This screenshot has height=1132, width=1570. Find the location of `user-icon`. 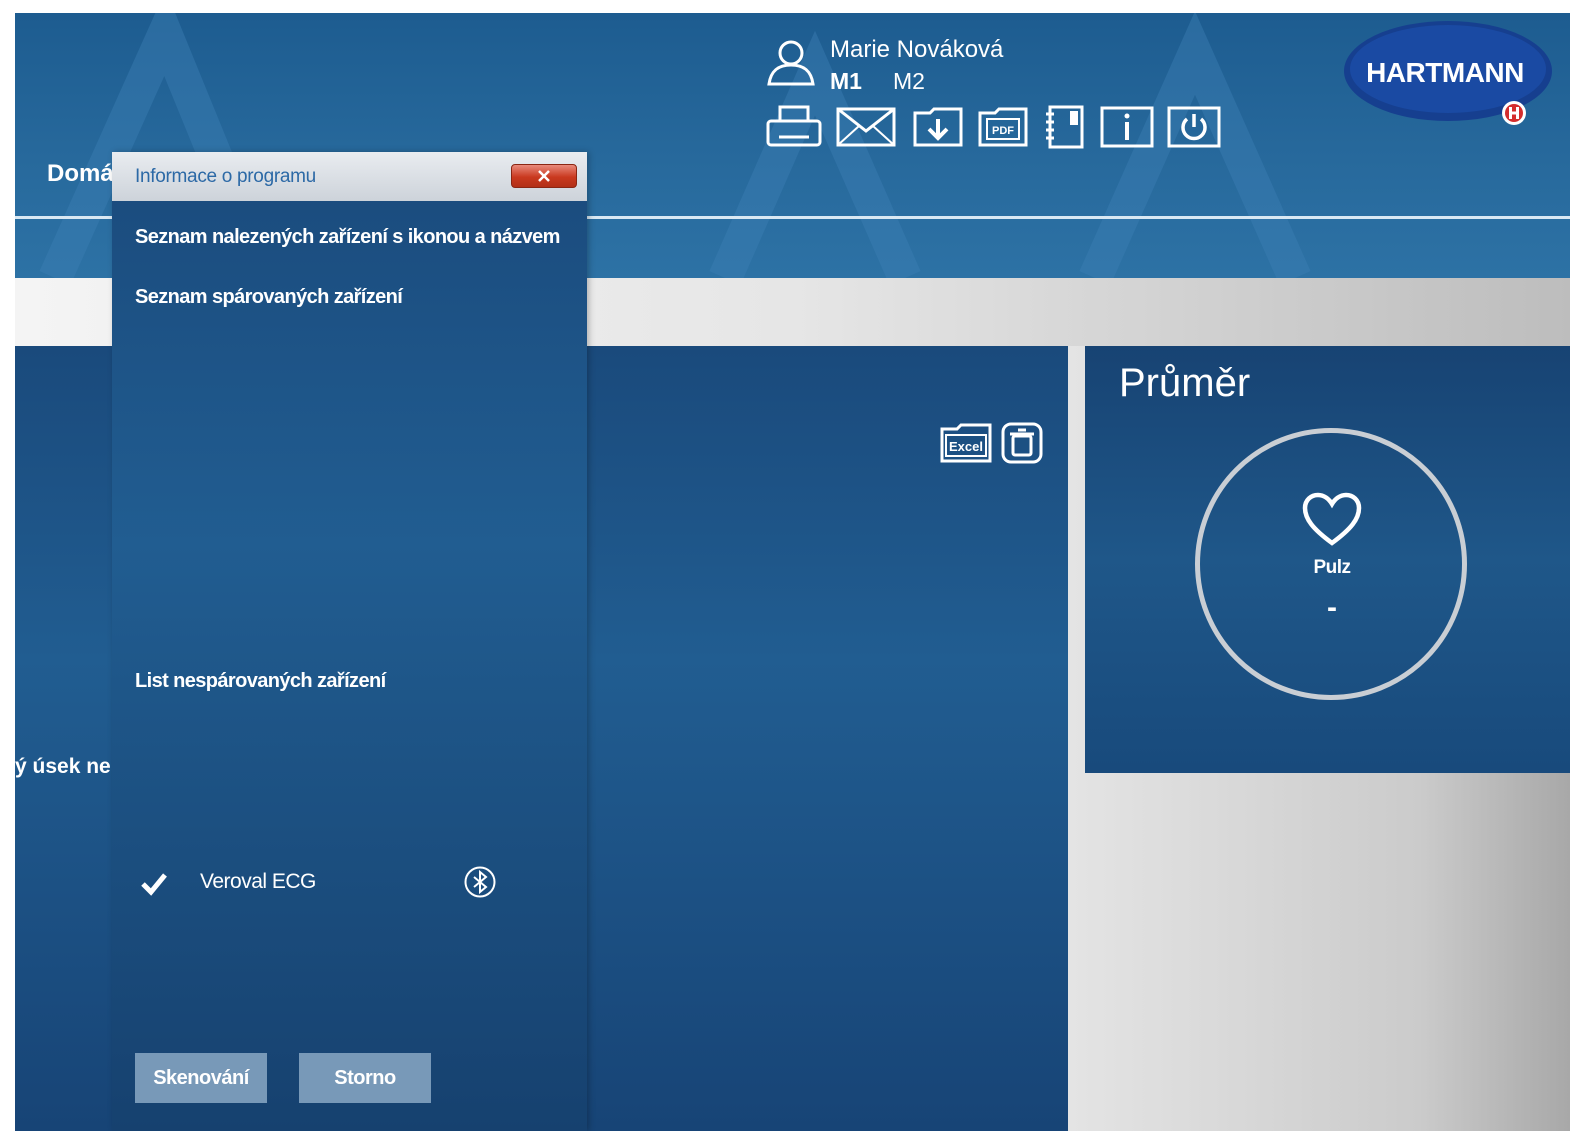

user-icon is located at coordinates (791, 62).